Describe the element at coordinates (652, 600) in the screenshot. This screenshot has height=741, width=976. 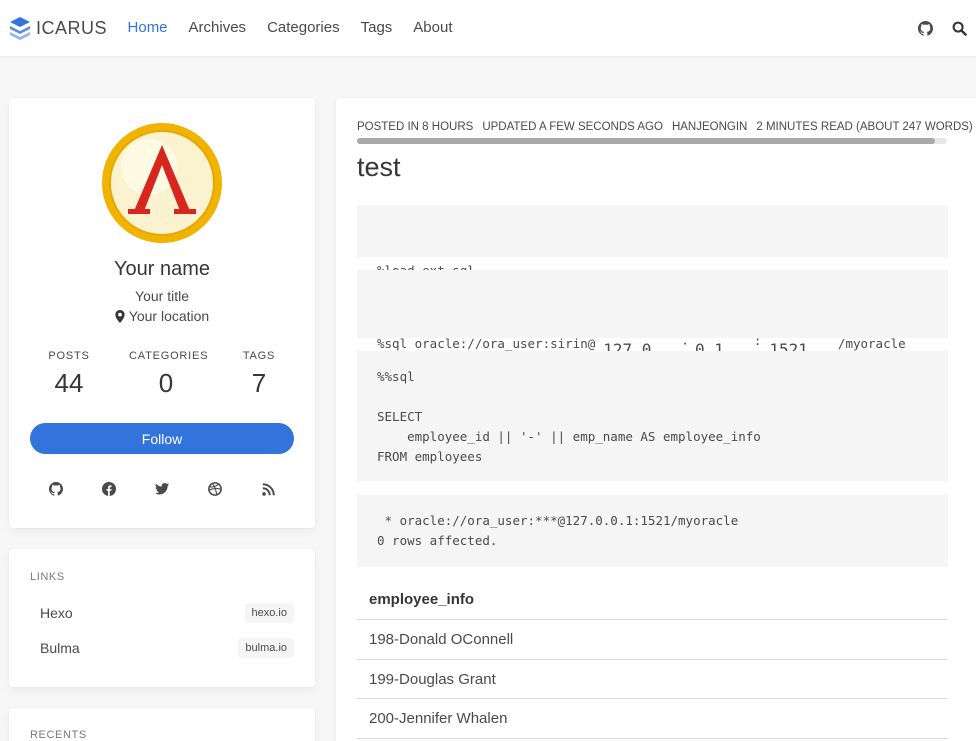
I see `table-header: employee_info` at that location.